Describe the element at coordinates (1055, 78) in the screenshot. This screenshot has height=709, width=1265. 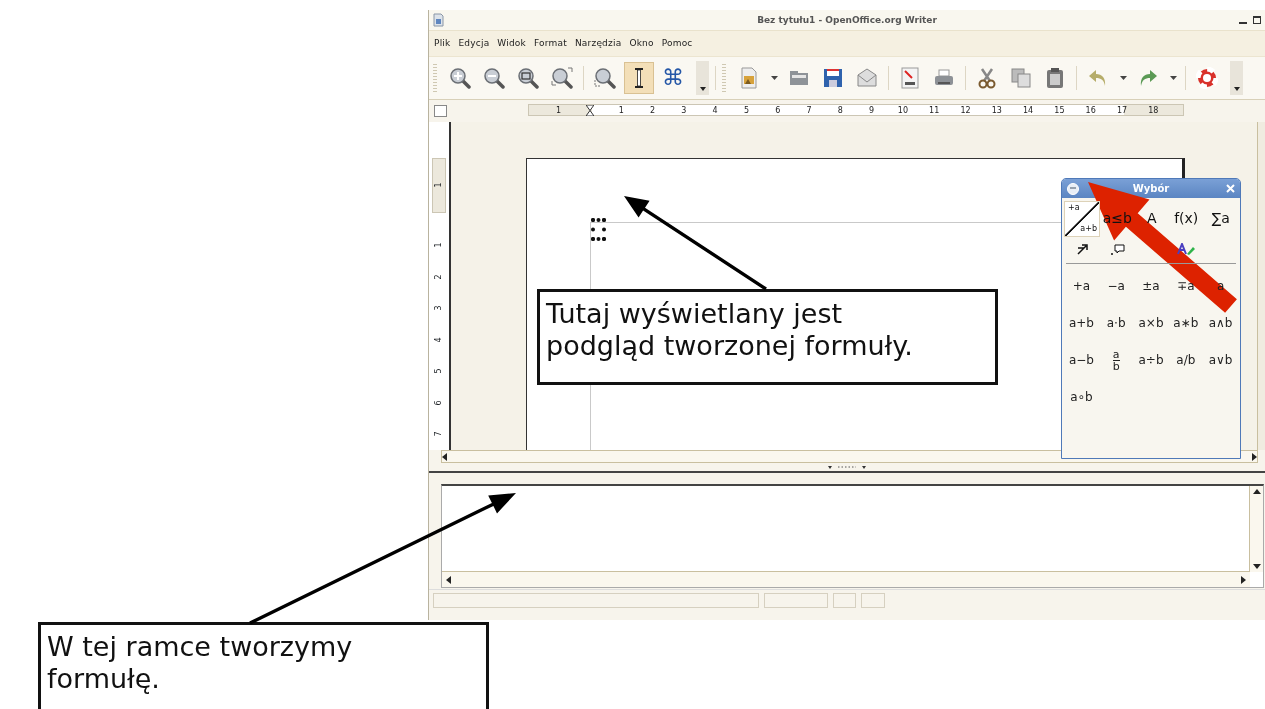
I see `paste-icon` at that location.